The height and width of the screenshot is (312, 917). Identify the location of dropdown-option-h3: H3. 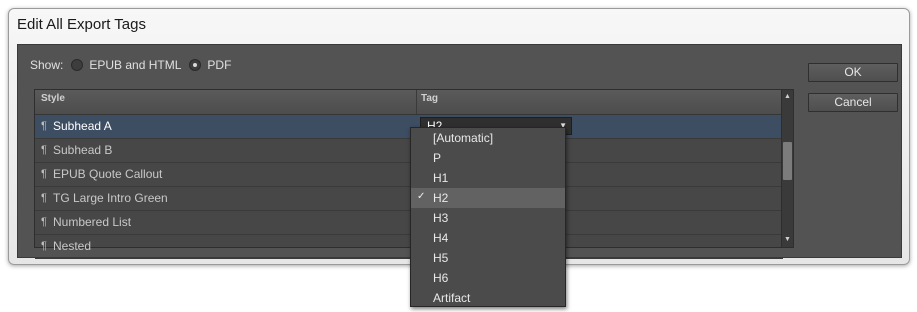
(488, 218).